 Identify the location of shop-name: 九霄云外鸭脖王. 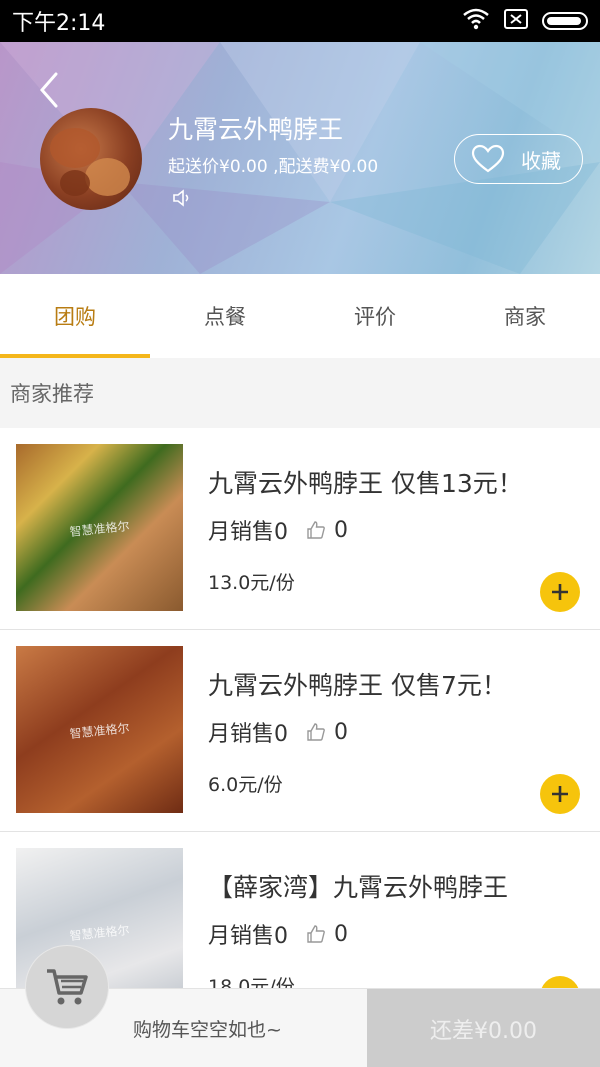
(256, 129).